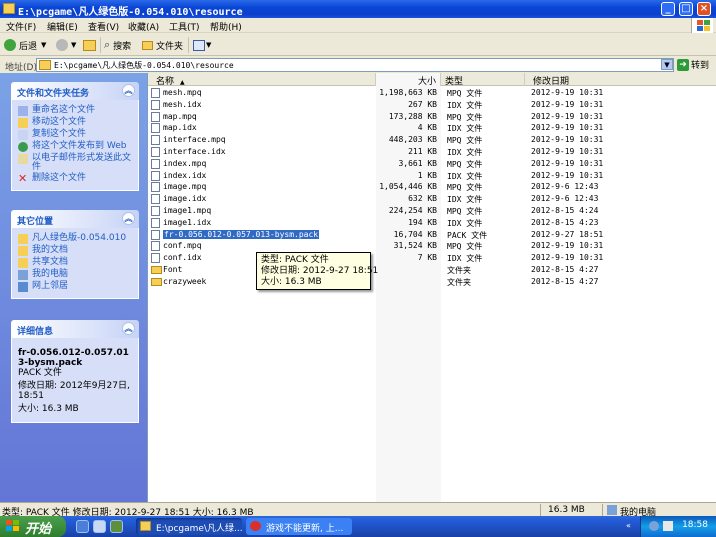 This screenshot has width=716, height=537. Describe the element at coordinates (432, 282) in the screenshot. I see `file-row: crazyweek 文件夹 2012-8-15 4:27` at that location.